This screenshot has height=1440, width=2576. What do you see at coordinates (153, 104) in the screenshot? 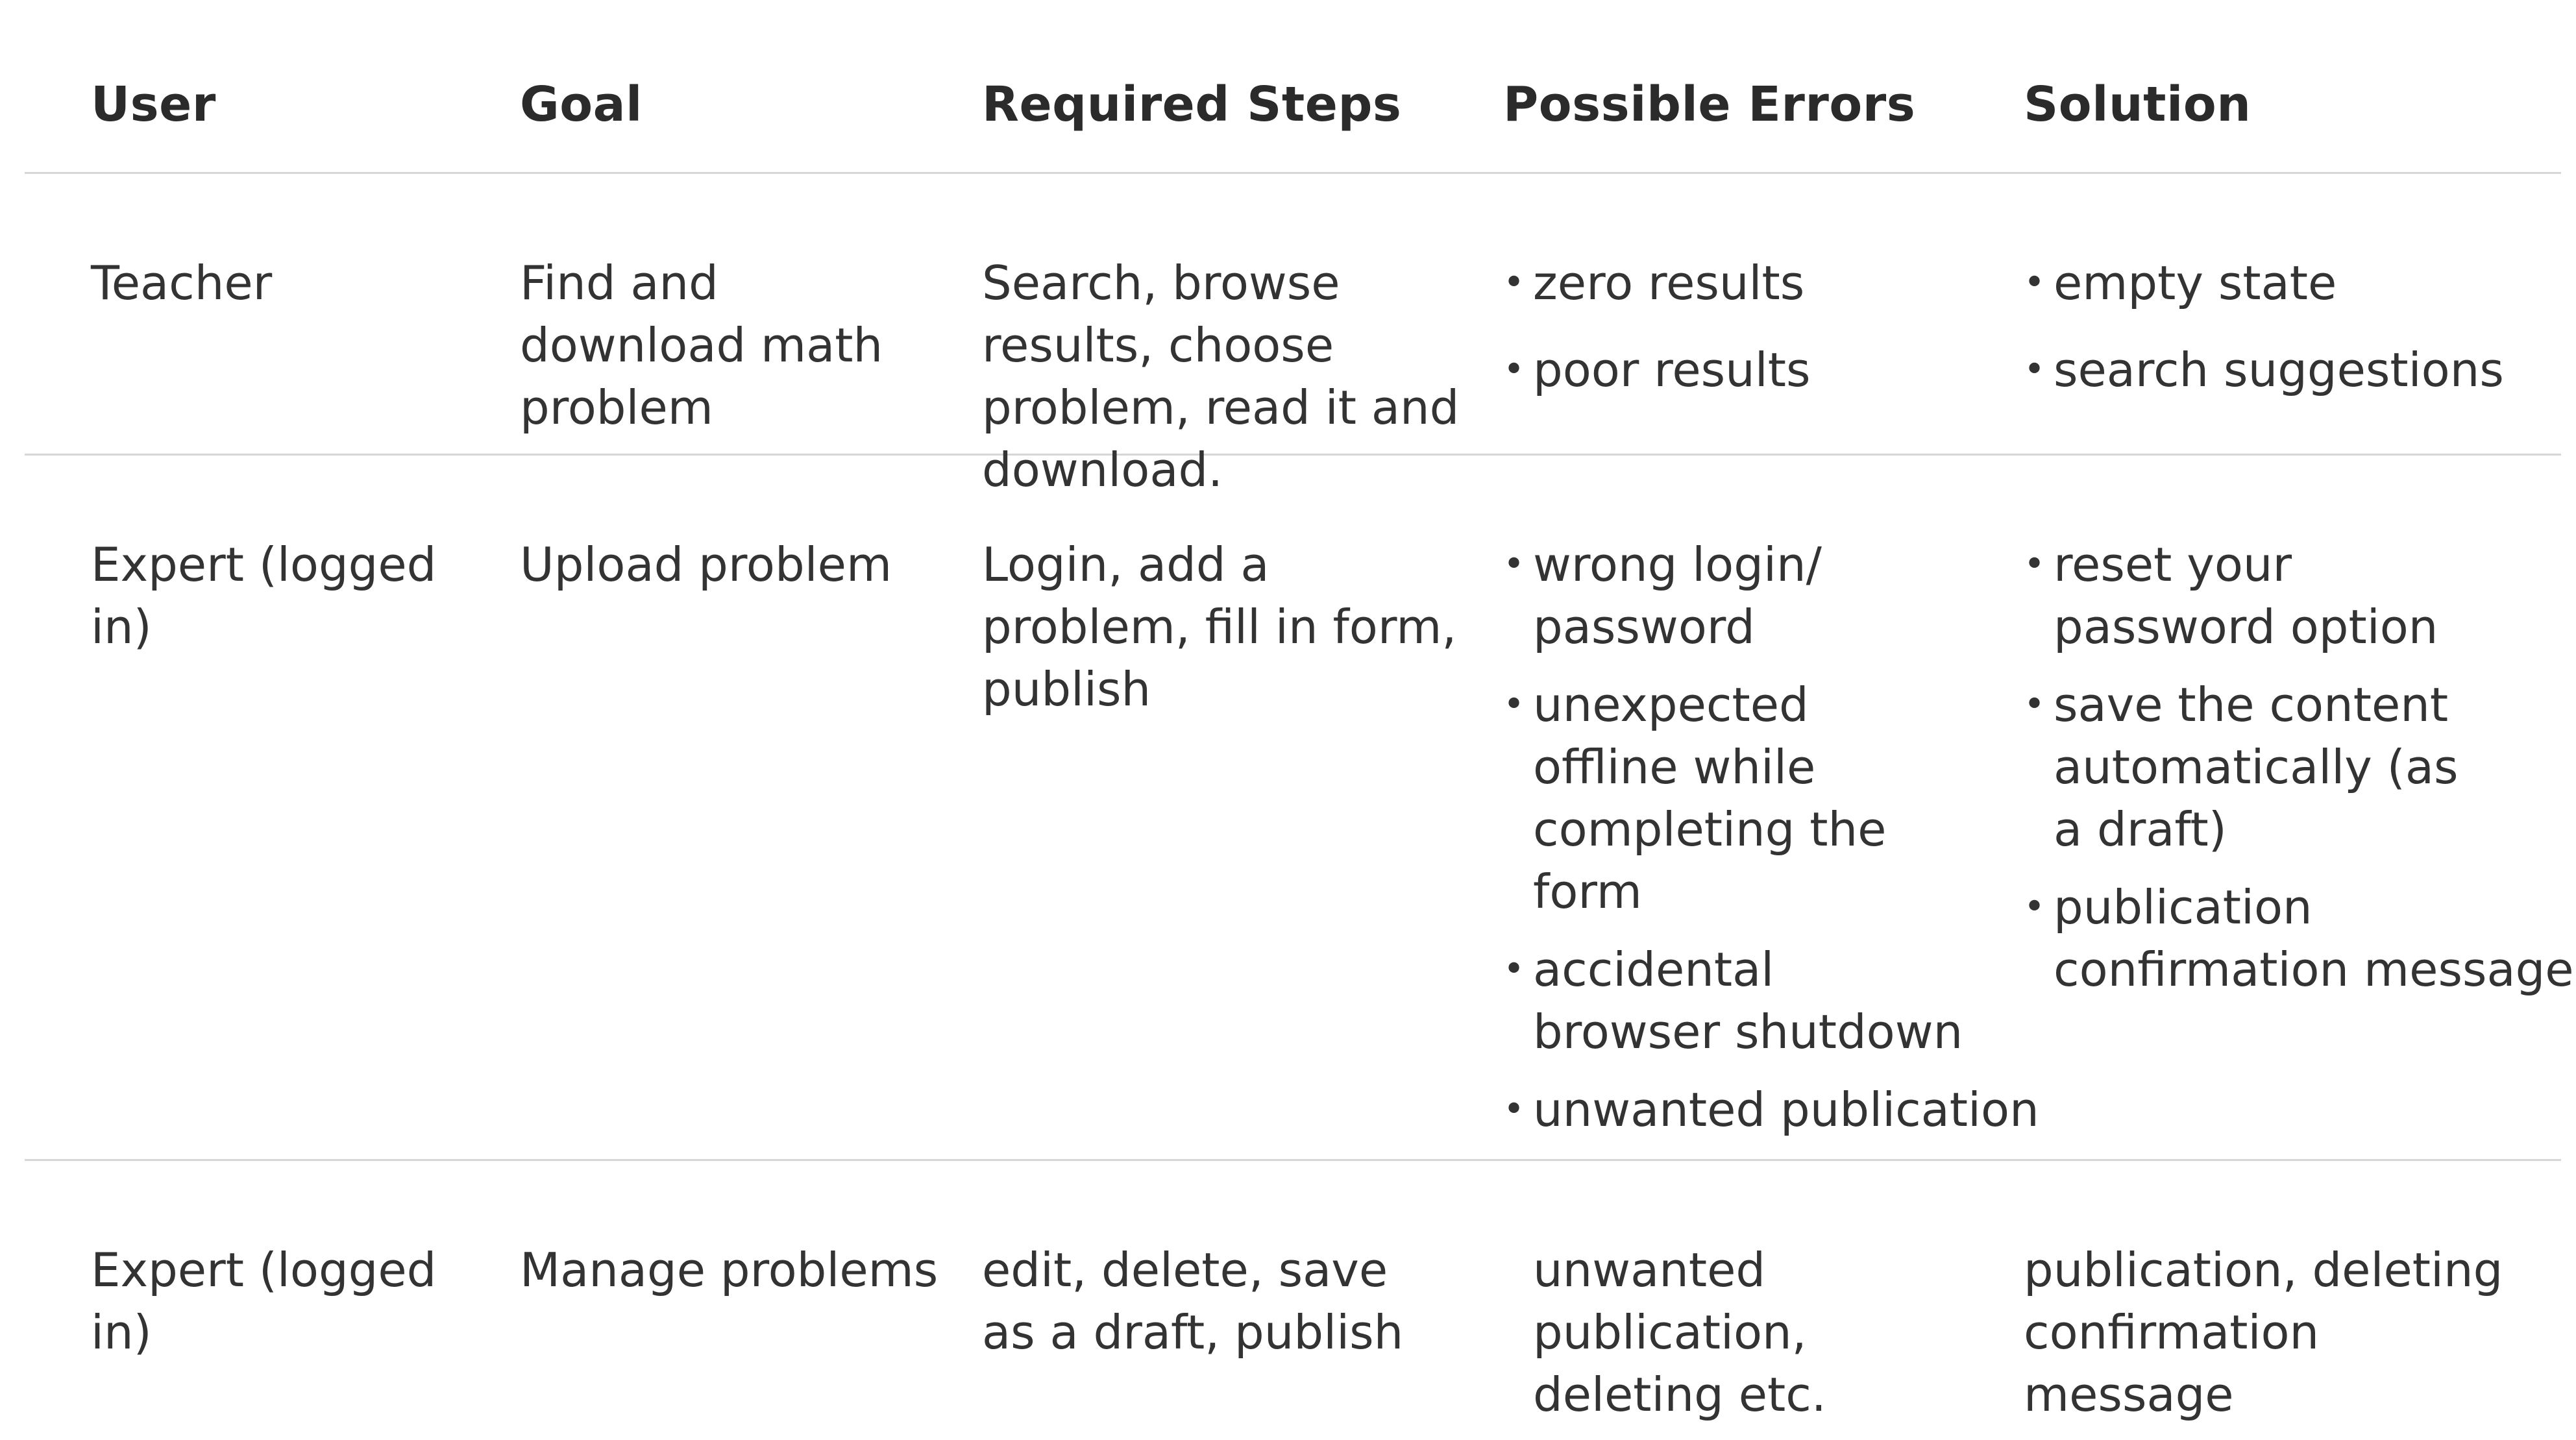
I see `header-user: User` at bounding box center [153, 104].